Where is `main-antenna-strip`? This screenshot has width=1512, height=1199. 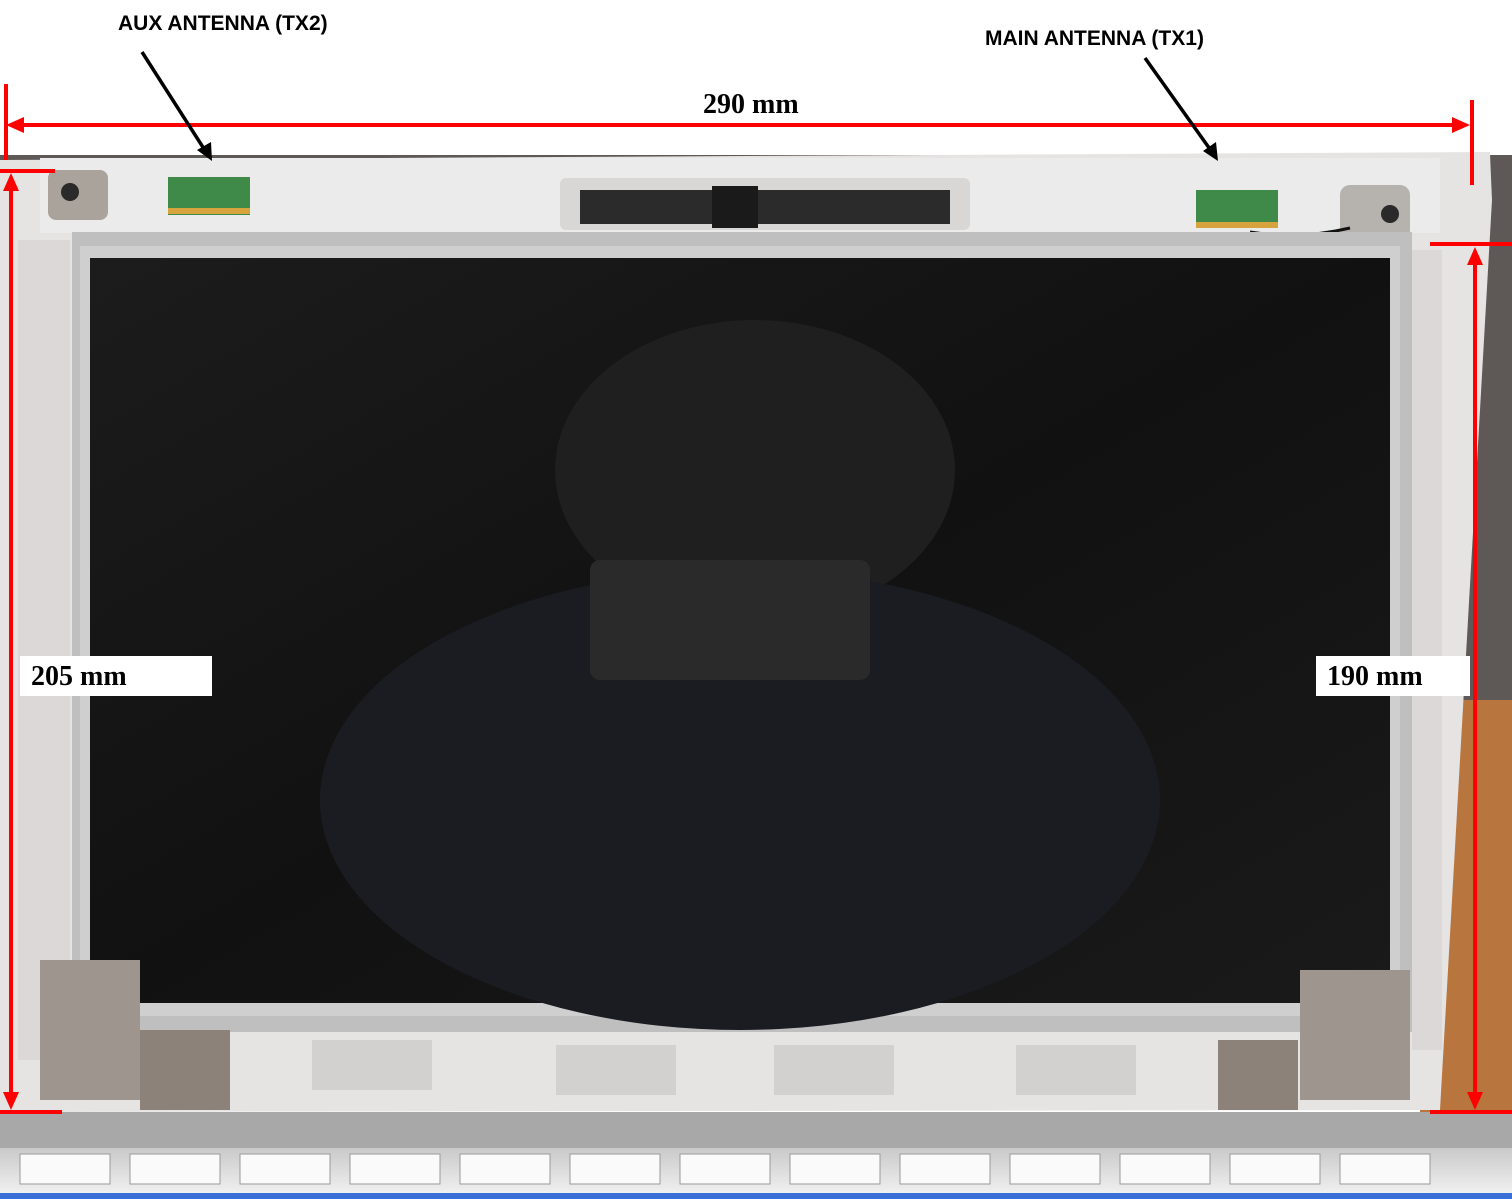
main-antenna-strip is located at coordinates (1237, 225).